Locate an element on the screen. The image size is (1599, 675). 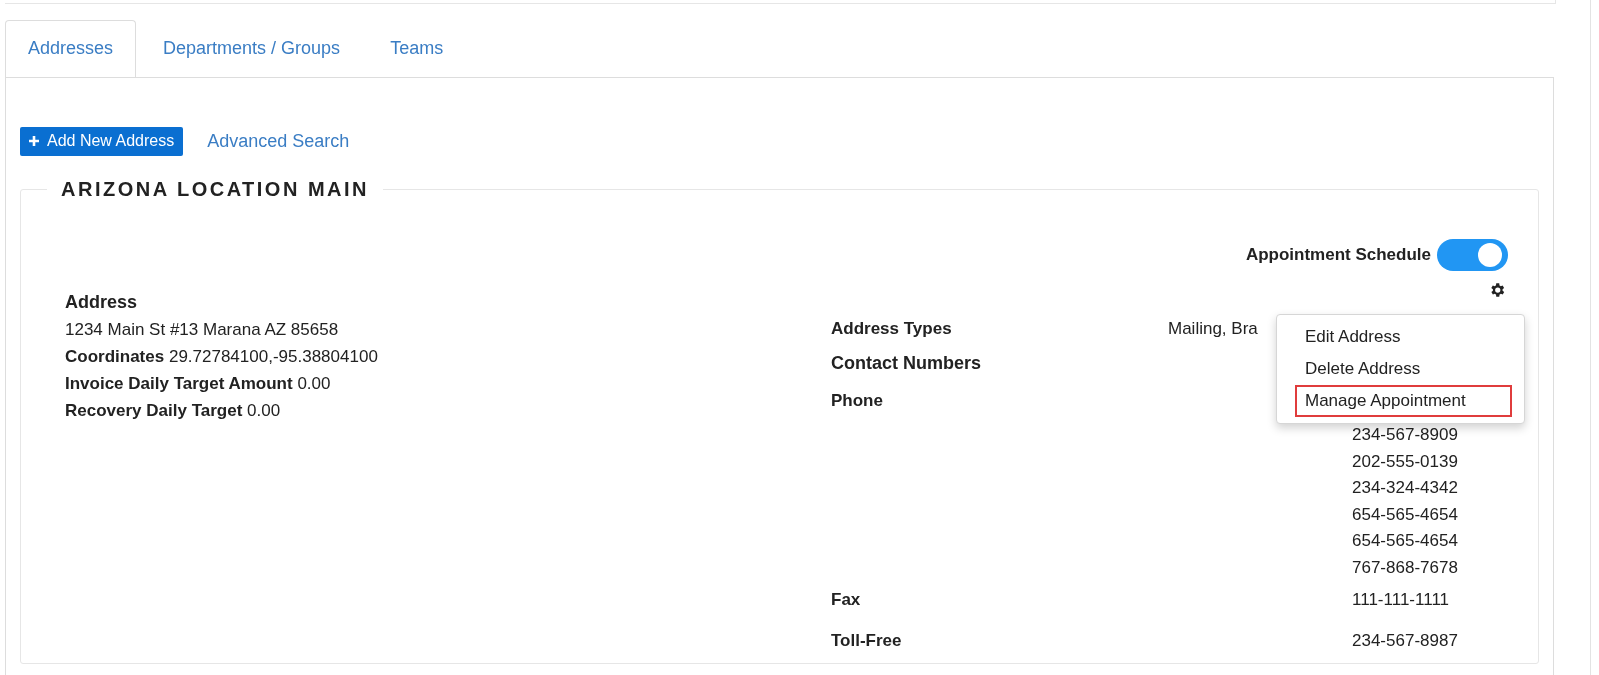
location-title: ARIZONA LOCATION MAIN is located at coordinates (215, 189).